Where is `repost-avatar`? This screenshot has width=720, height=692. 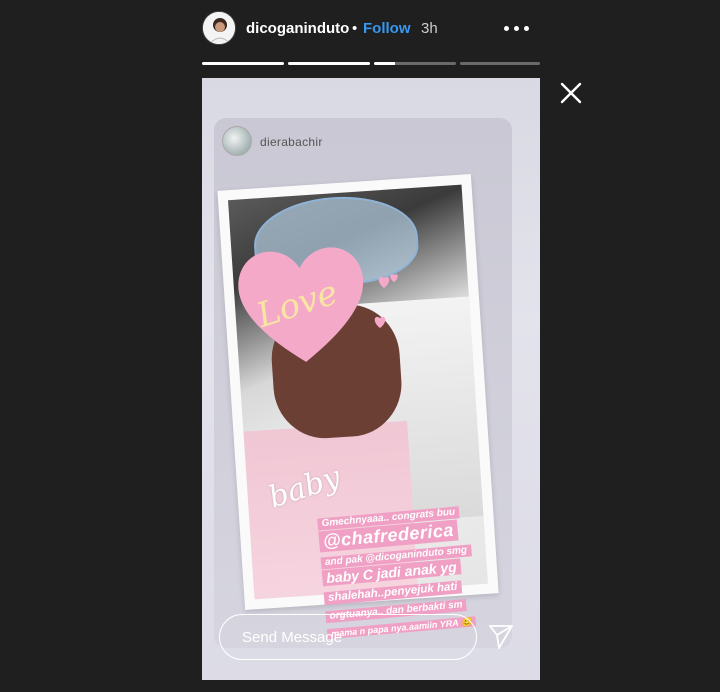 repost-avatar is located at coordinates (237, 141).